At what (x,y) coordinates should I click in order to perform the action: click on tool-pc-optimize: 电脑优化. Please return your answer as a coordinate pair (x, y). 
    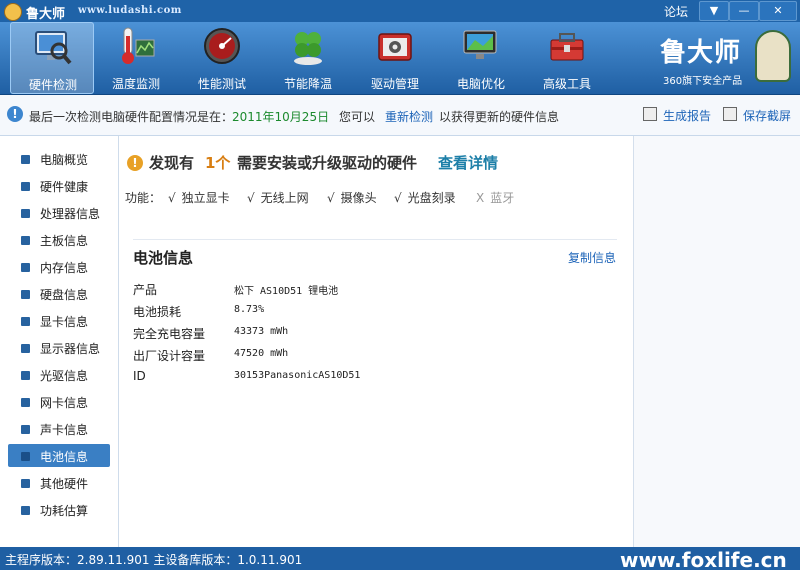
    Looking at the image, I should click on (481, 58).